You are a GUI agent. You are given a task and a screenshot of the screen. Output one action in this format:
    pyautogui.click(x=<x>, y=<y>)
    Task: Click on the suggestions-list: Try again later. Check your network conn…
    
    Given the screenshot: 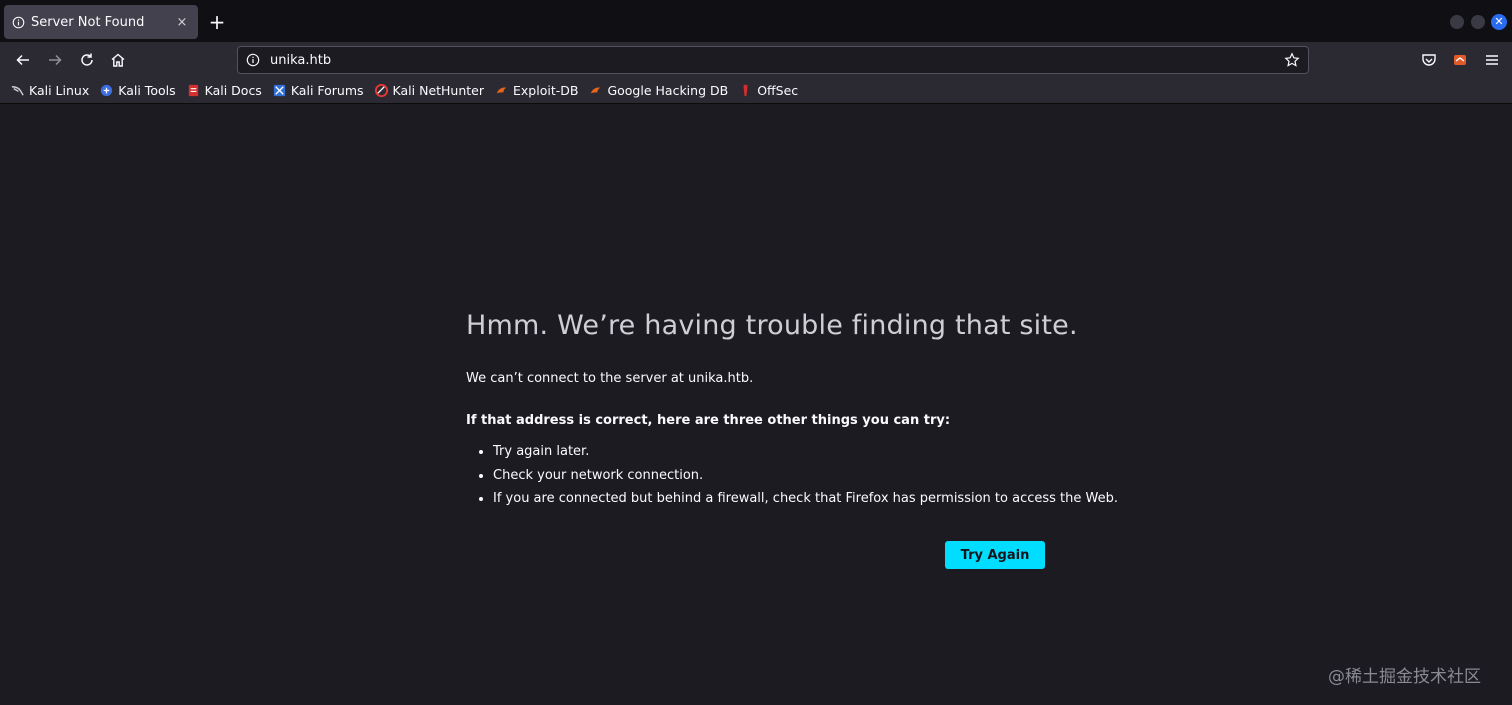 What is the action you would take?
    pyautogui.click(x=792, y=475)
    